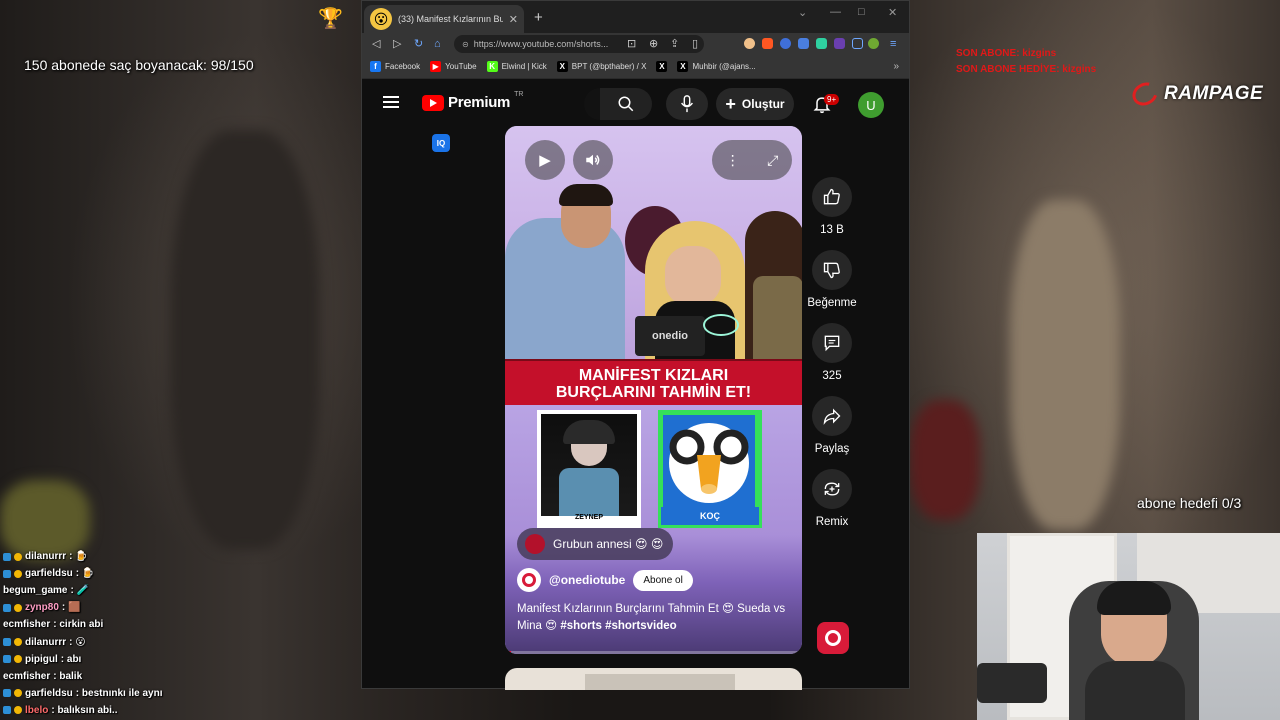 The width and height of the screenshot is (1280, 720). Describe the element at coordinates (871, 105) in the screenshot. I see `account-avatar: U` at that location.